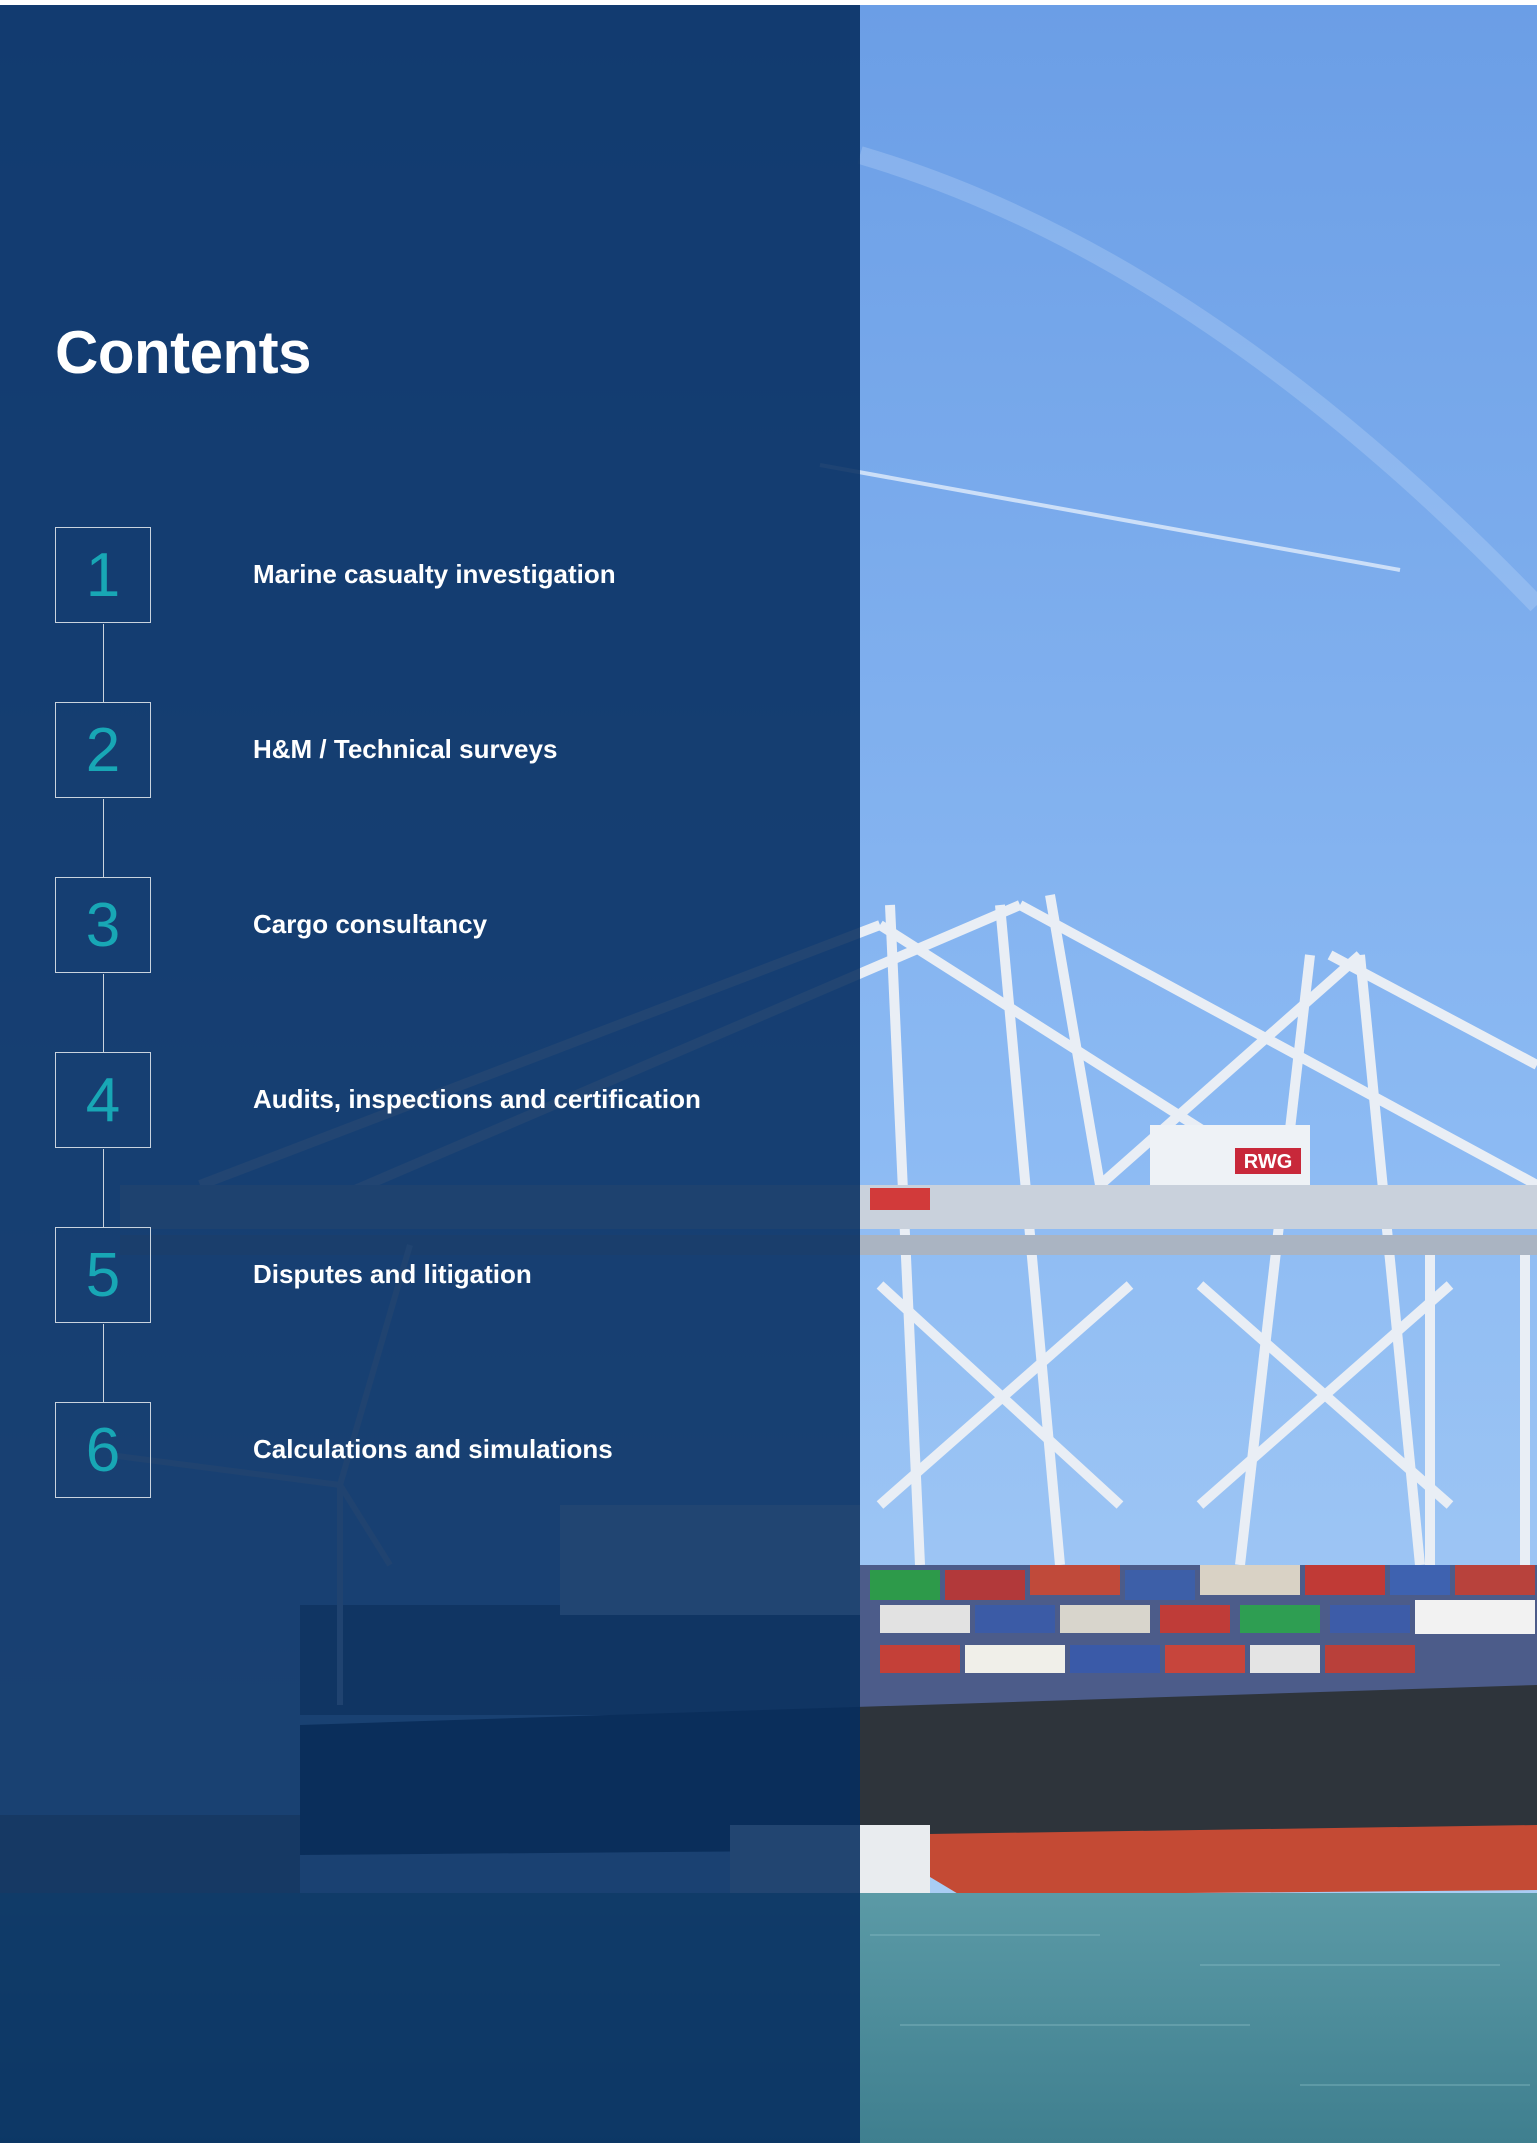  What do you see at coordinates (434, 574) in the screenshot?
I see `section-title: Marine casualty investigation` at bounding box center [434, 574].